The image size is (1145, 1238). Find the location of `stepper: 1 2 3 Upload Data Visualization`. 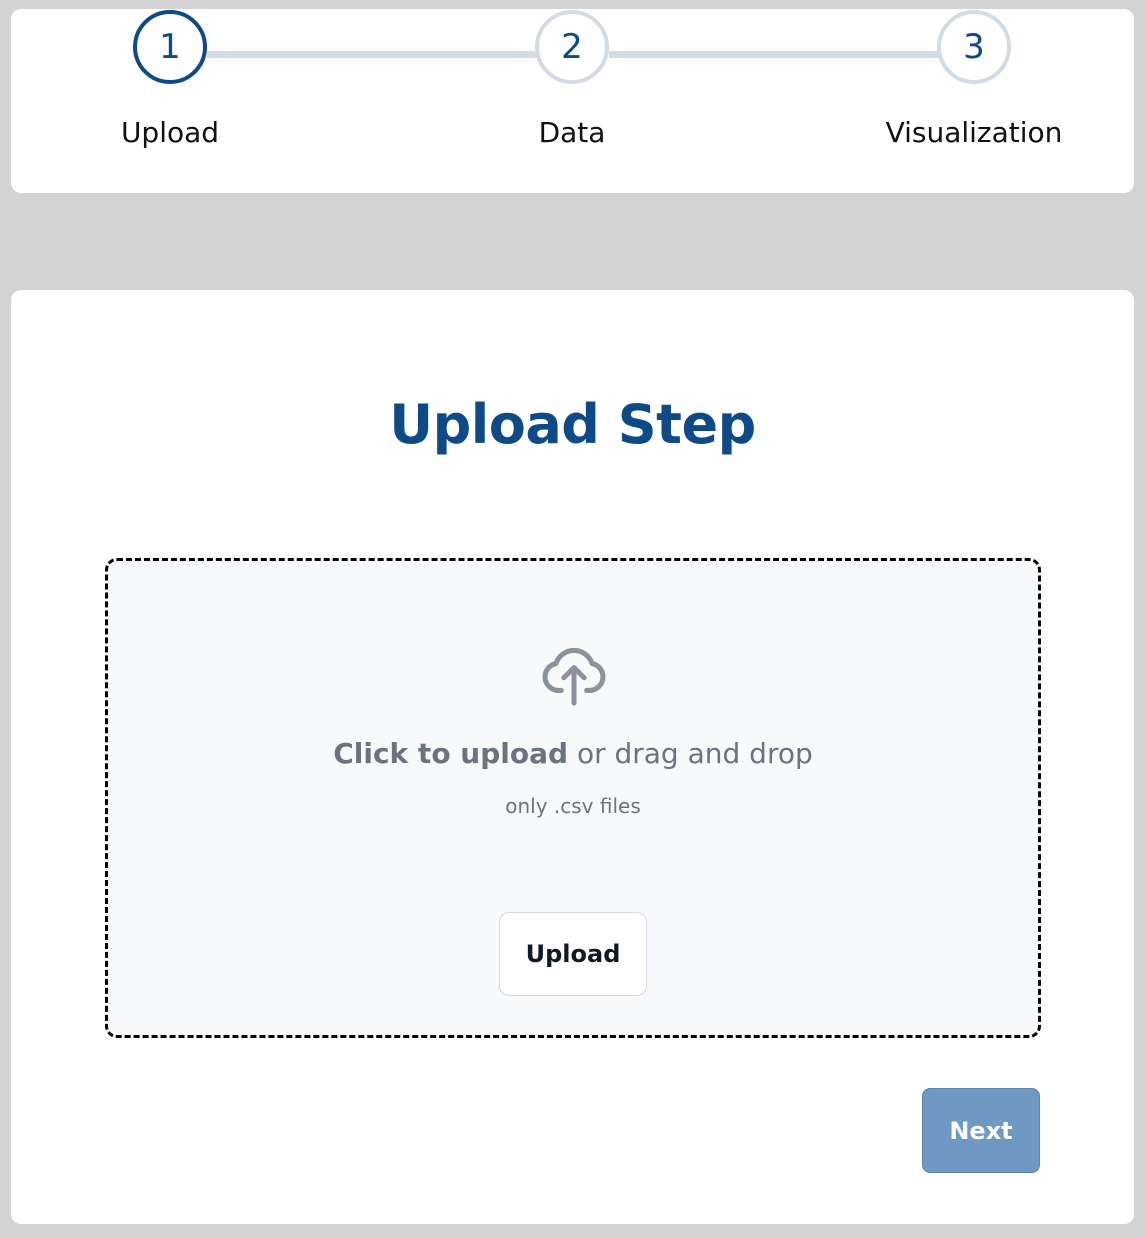

stepper: 1 2 3 Upload Data Visualization is located at coordinates (572, 101).